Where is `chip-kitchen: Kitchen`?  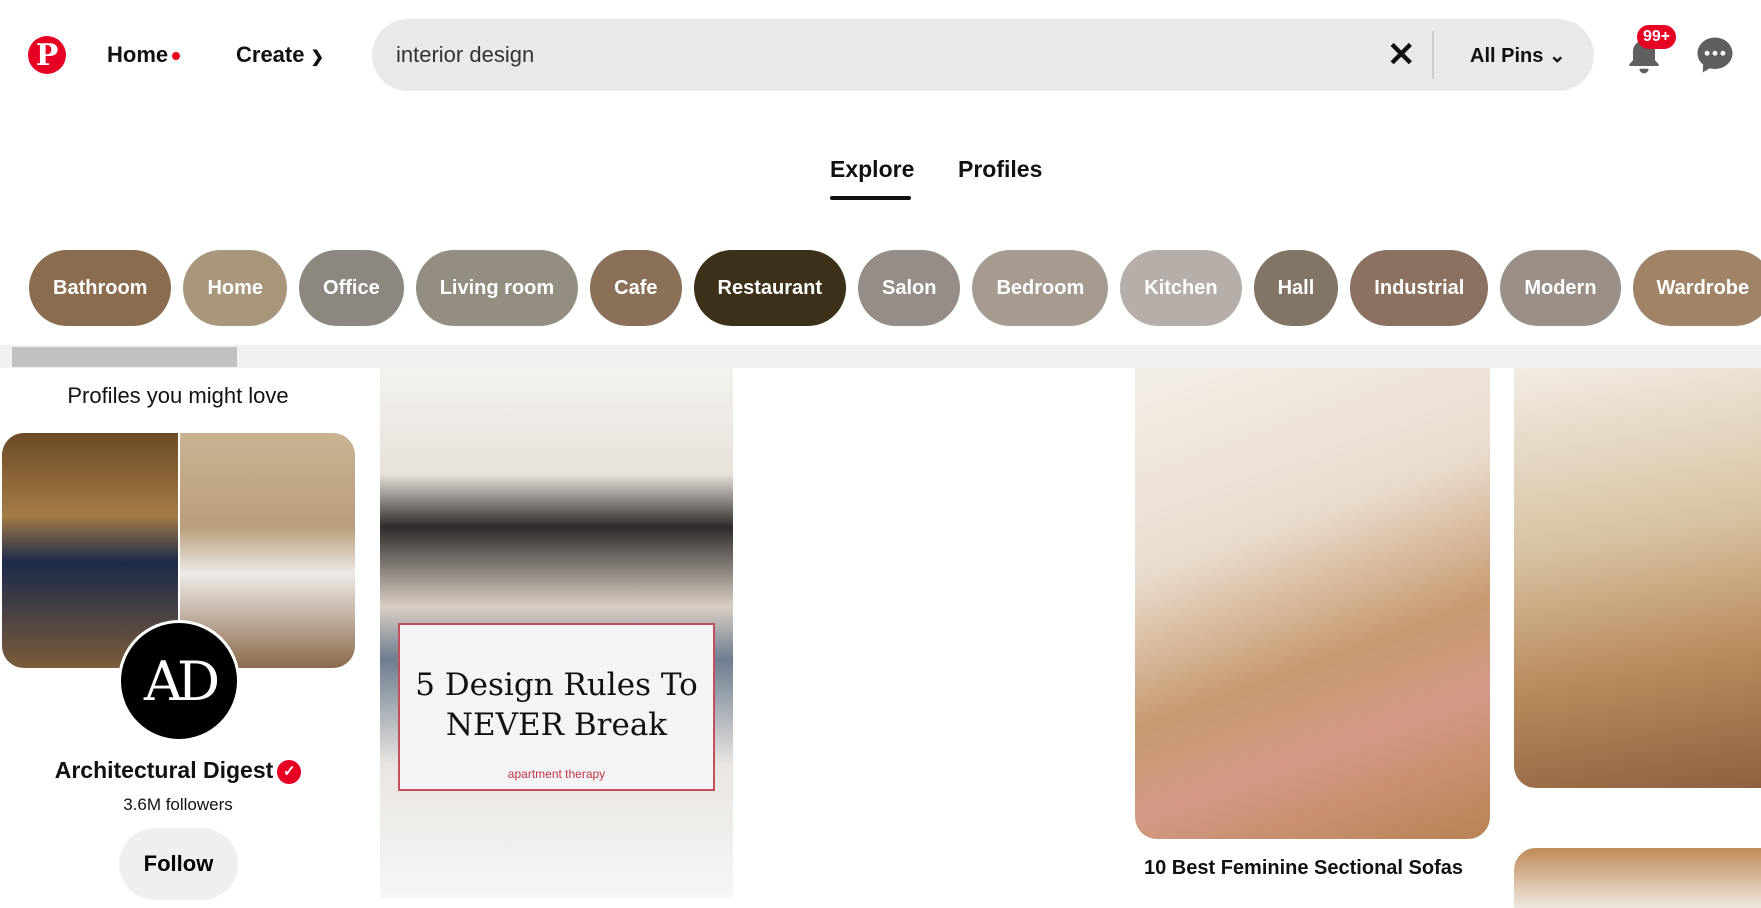 chip-kitchen: Kitchen is located at coordinates (1181, 288).